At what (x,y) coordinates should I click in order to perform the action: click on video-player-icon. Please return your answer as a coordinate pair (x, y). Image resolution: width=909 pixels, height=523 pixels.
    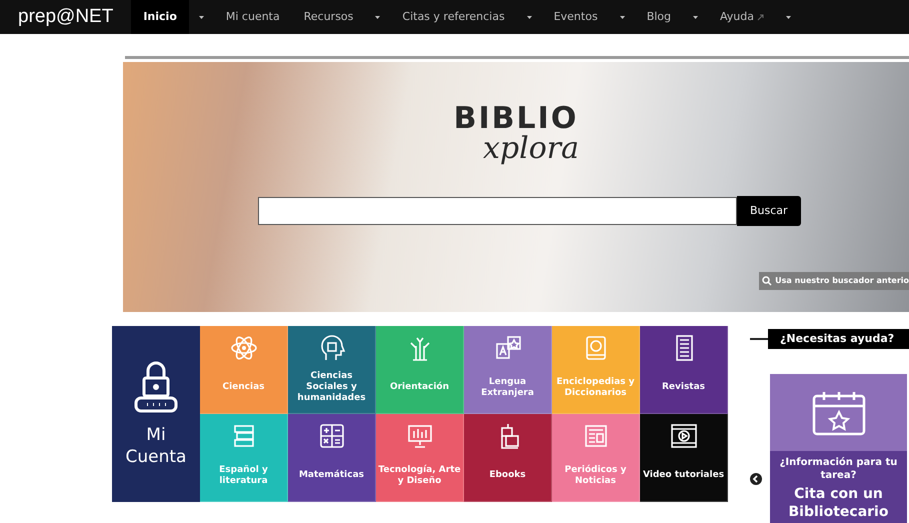
    Looking at the image, I should click on (684, 436).